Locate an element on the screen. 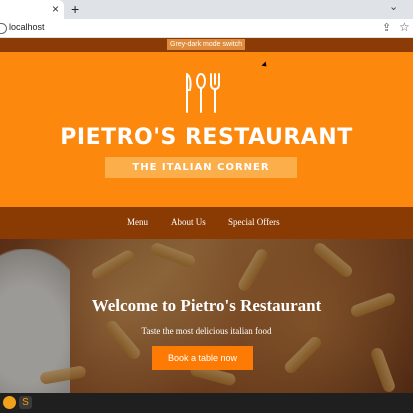 The width and height of the screenshot is (413, 413). url-text: localhost is located at coordinates (27, 27).